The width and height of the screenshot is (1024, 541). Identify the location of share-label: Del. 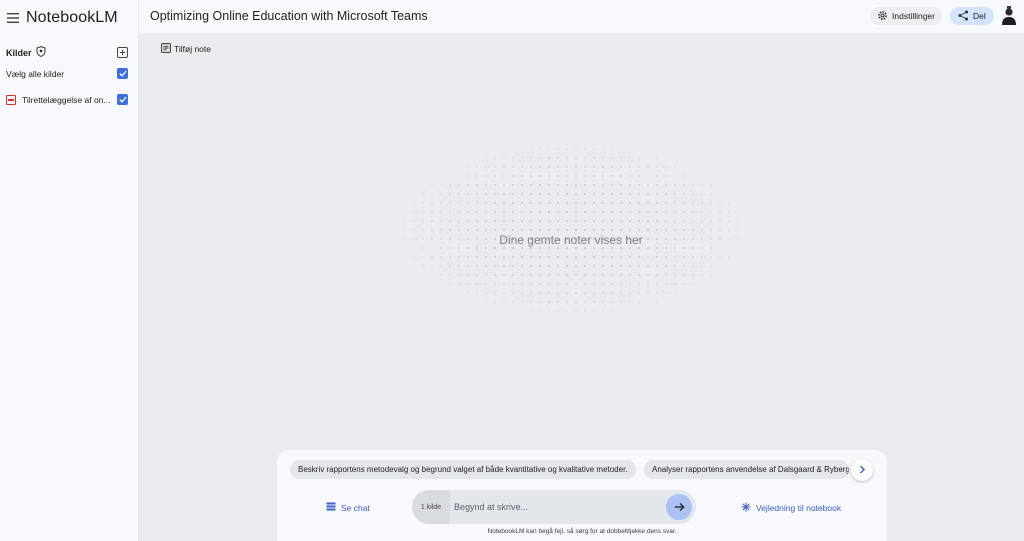
(979, 16).